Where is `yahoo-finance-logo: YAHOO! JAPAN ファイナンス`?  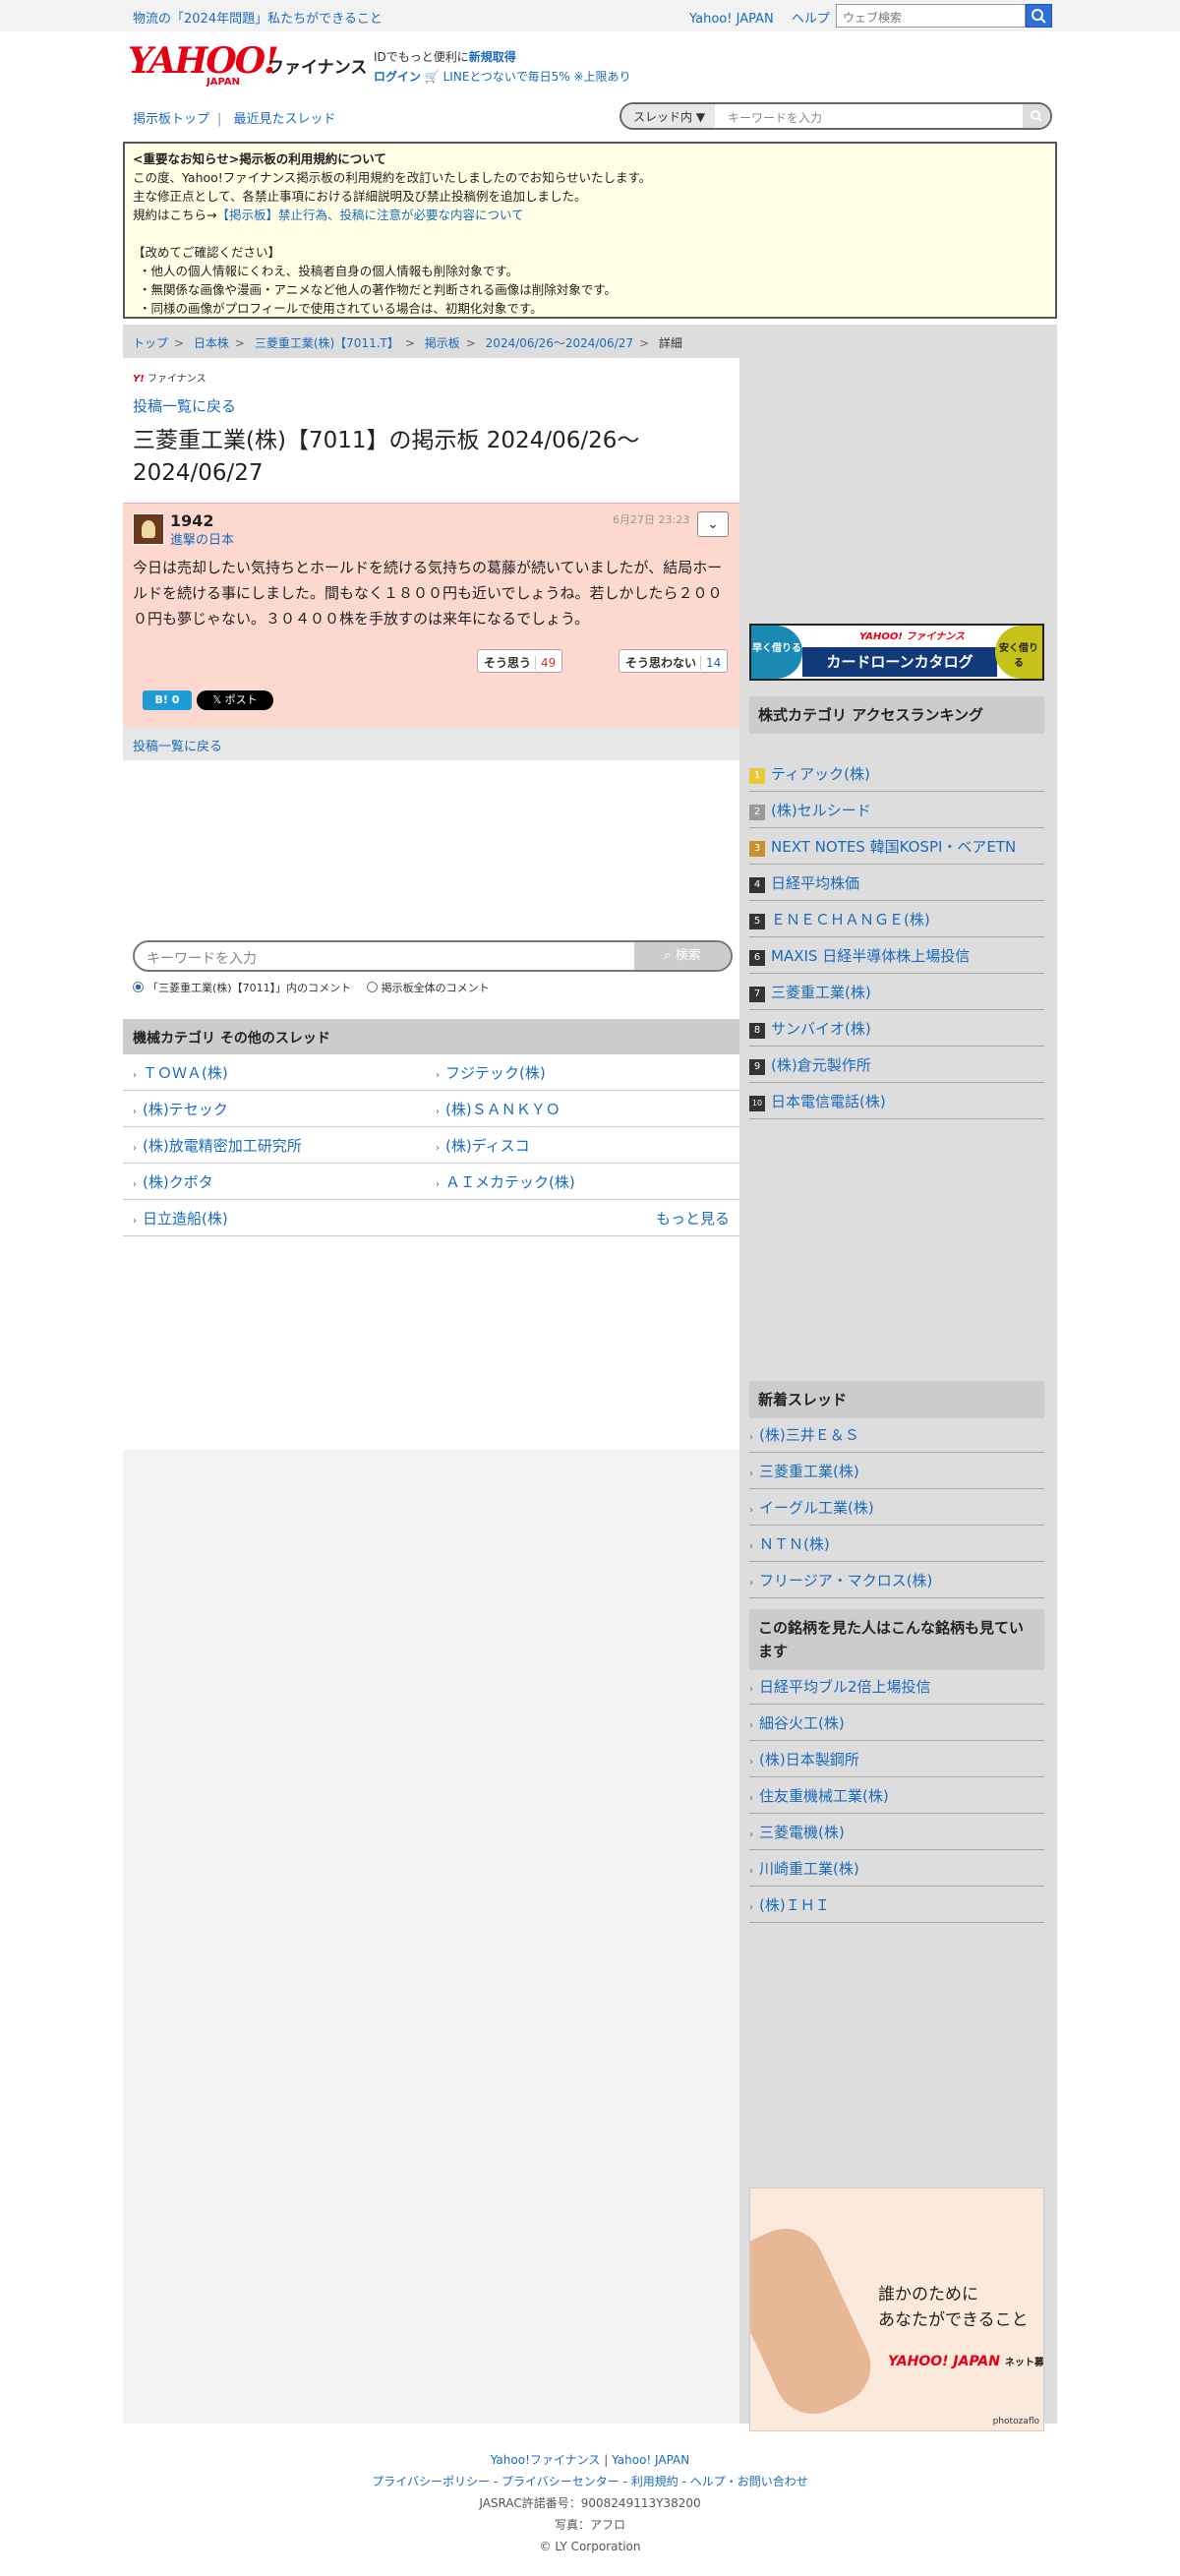 yahoo-finance-logo: YAHOO! JAPAN ファイナンス is located at coordinates (247, 65).